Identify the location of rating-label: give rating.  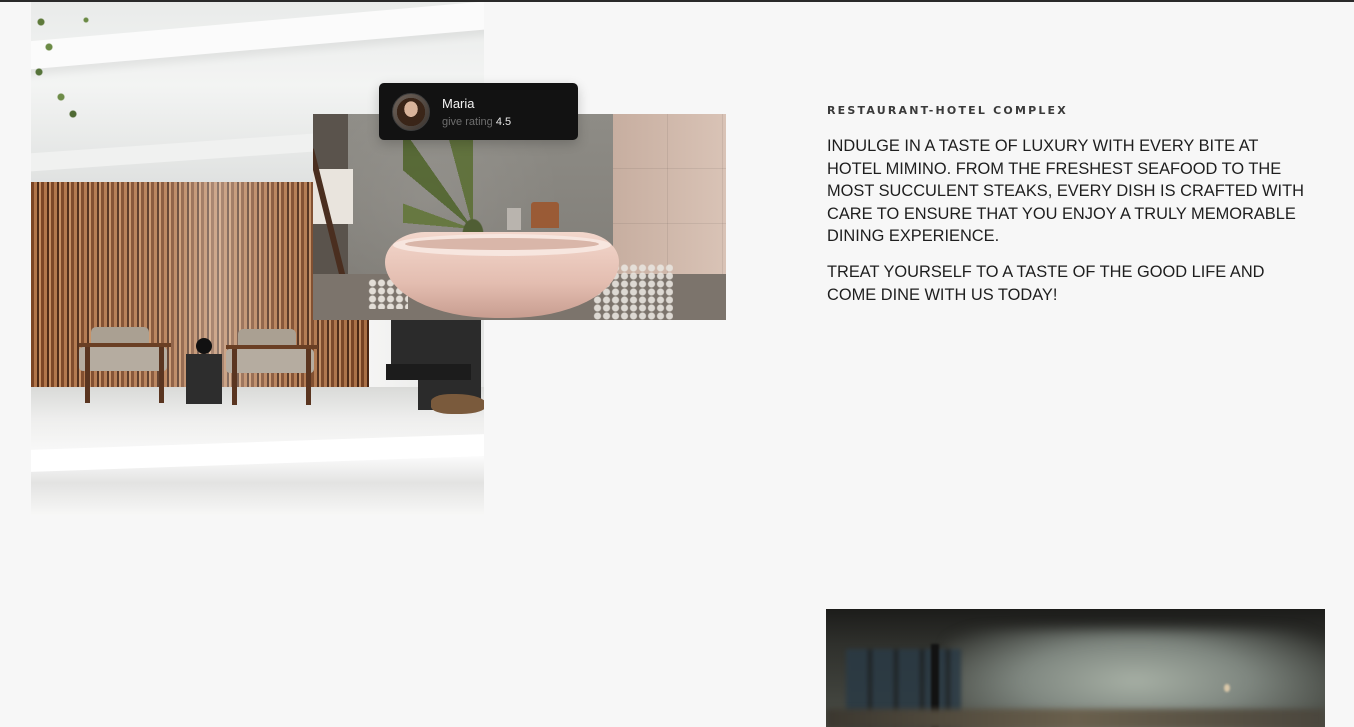
(467, 122).